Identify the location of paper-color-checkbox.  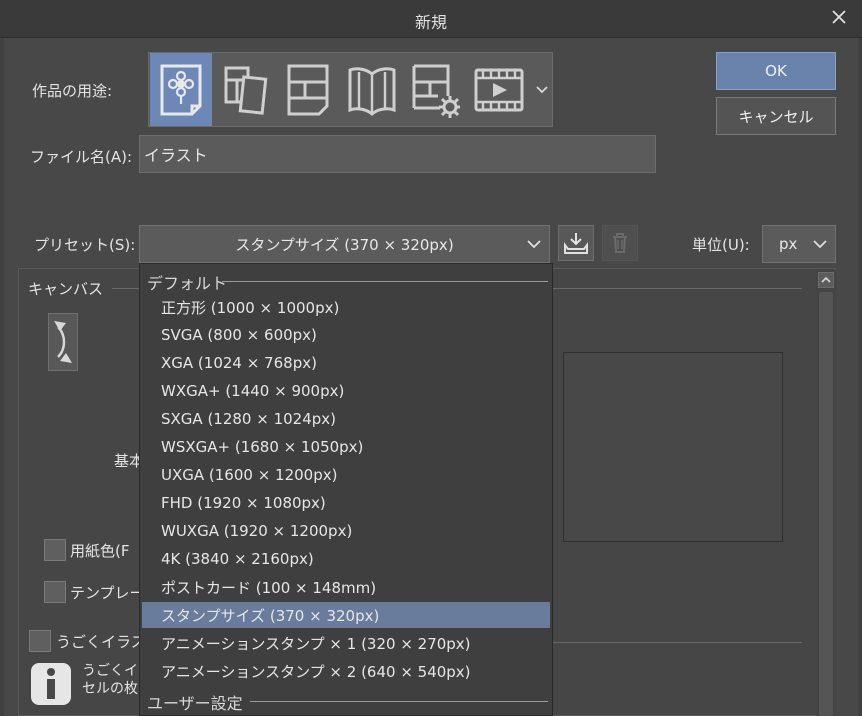
(55, 550).